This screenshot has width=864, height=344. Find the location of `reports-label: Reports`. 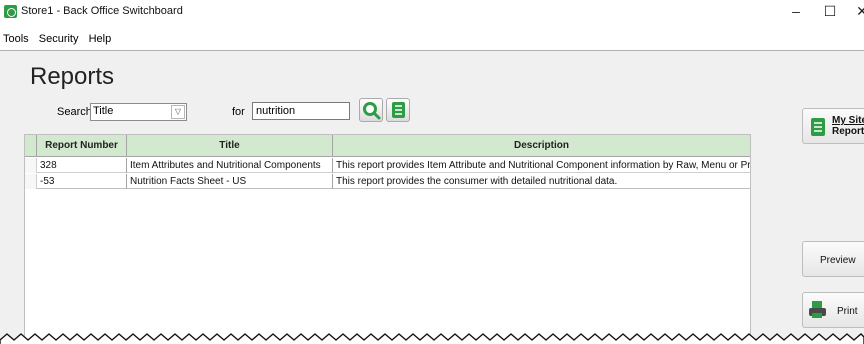

reports-label: Reports is located at coordinates (848, 131).